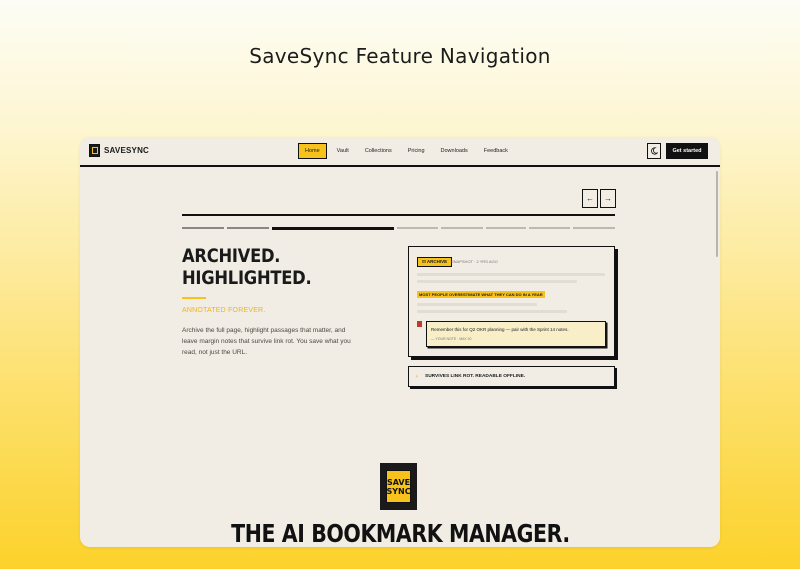 The image size is (800, 569). What do you see at coordinates (451, 339) in the screenshot?
I see `note-meta: — YOUR NOTE · MAY 20` at bounding box center [451, 339].